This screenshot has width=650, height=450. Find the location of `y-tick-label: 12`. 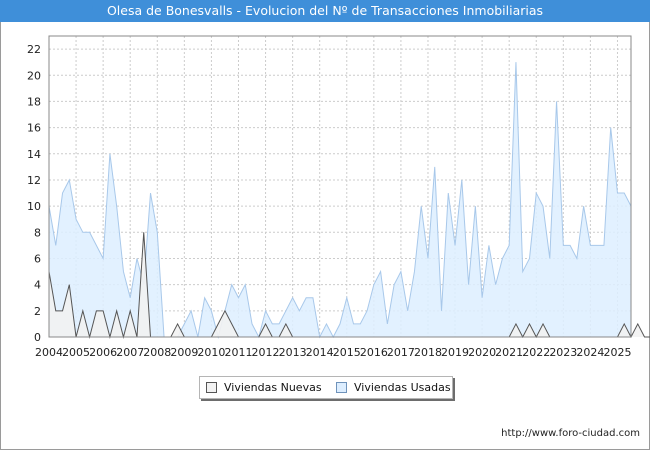

y-tick-label: 12 is located at coordinates (34, 180).